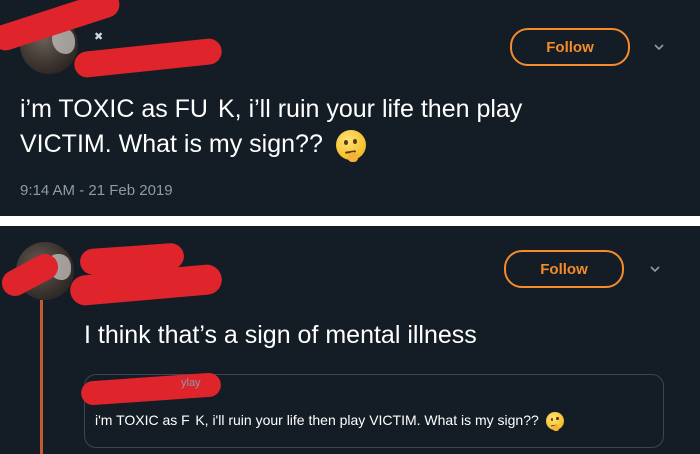 Image resolution: width=700 pixels, height=454 pixels. I want to click on reply-text: I think that’s a sign of mental illness, so click(280, 335).